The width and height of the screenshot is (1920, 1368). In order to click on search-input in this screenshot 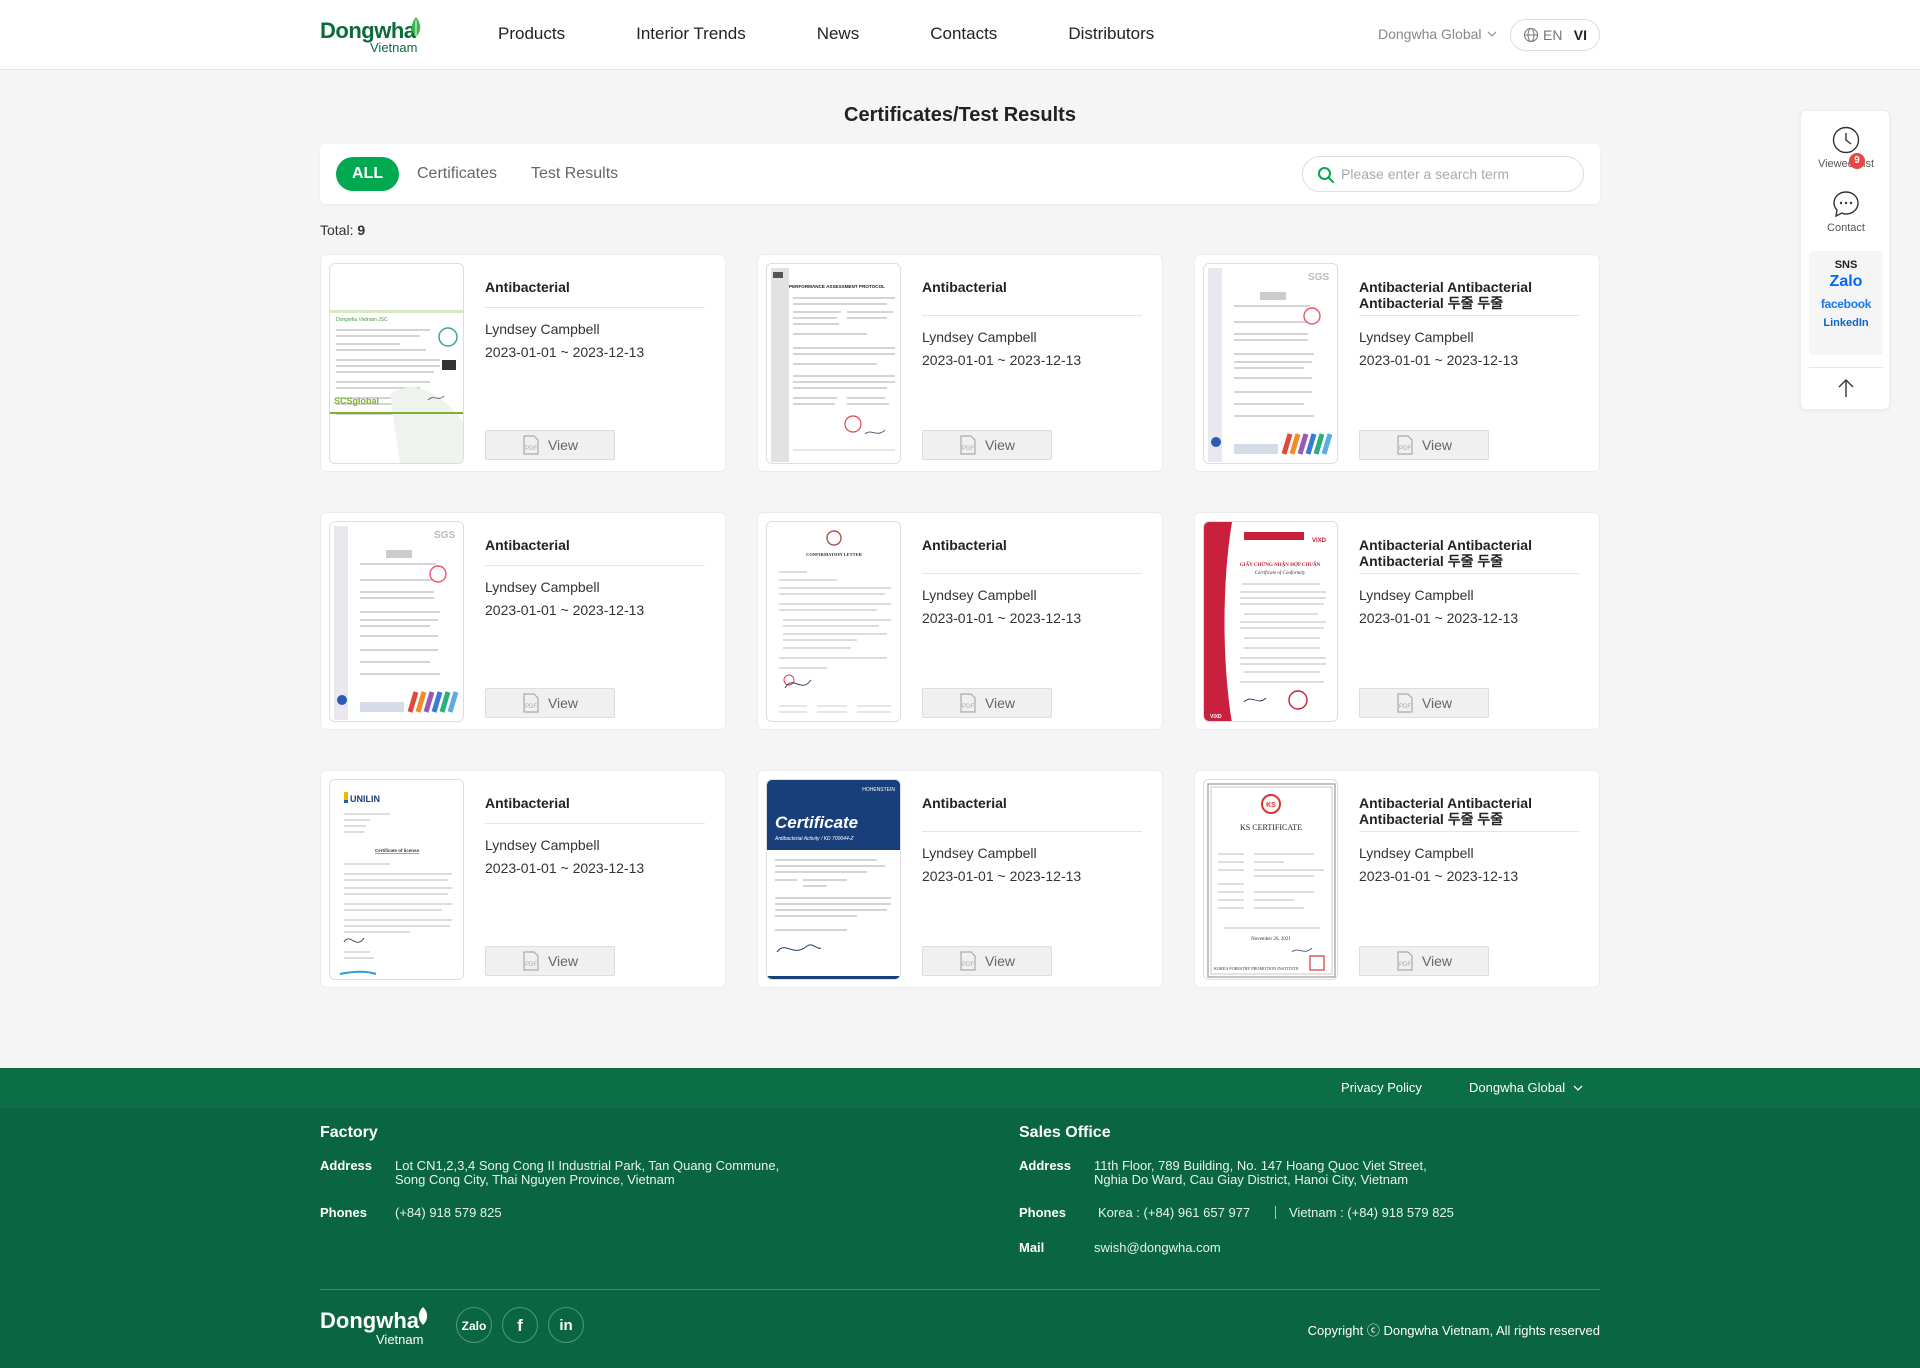, I will do `click(1456, 174)`.